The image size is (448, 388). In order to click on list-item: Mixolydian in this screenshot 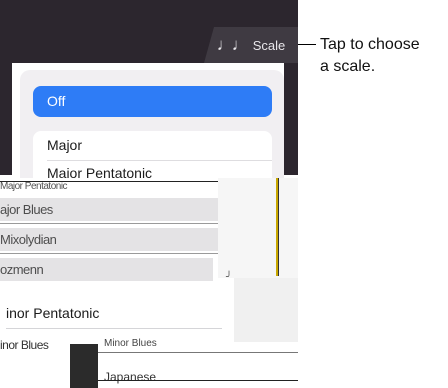, I will do `click(109, 239)`.